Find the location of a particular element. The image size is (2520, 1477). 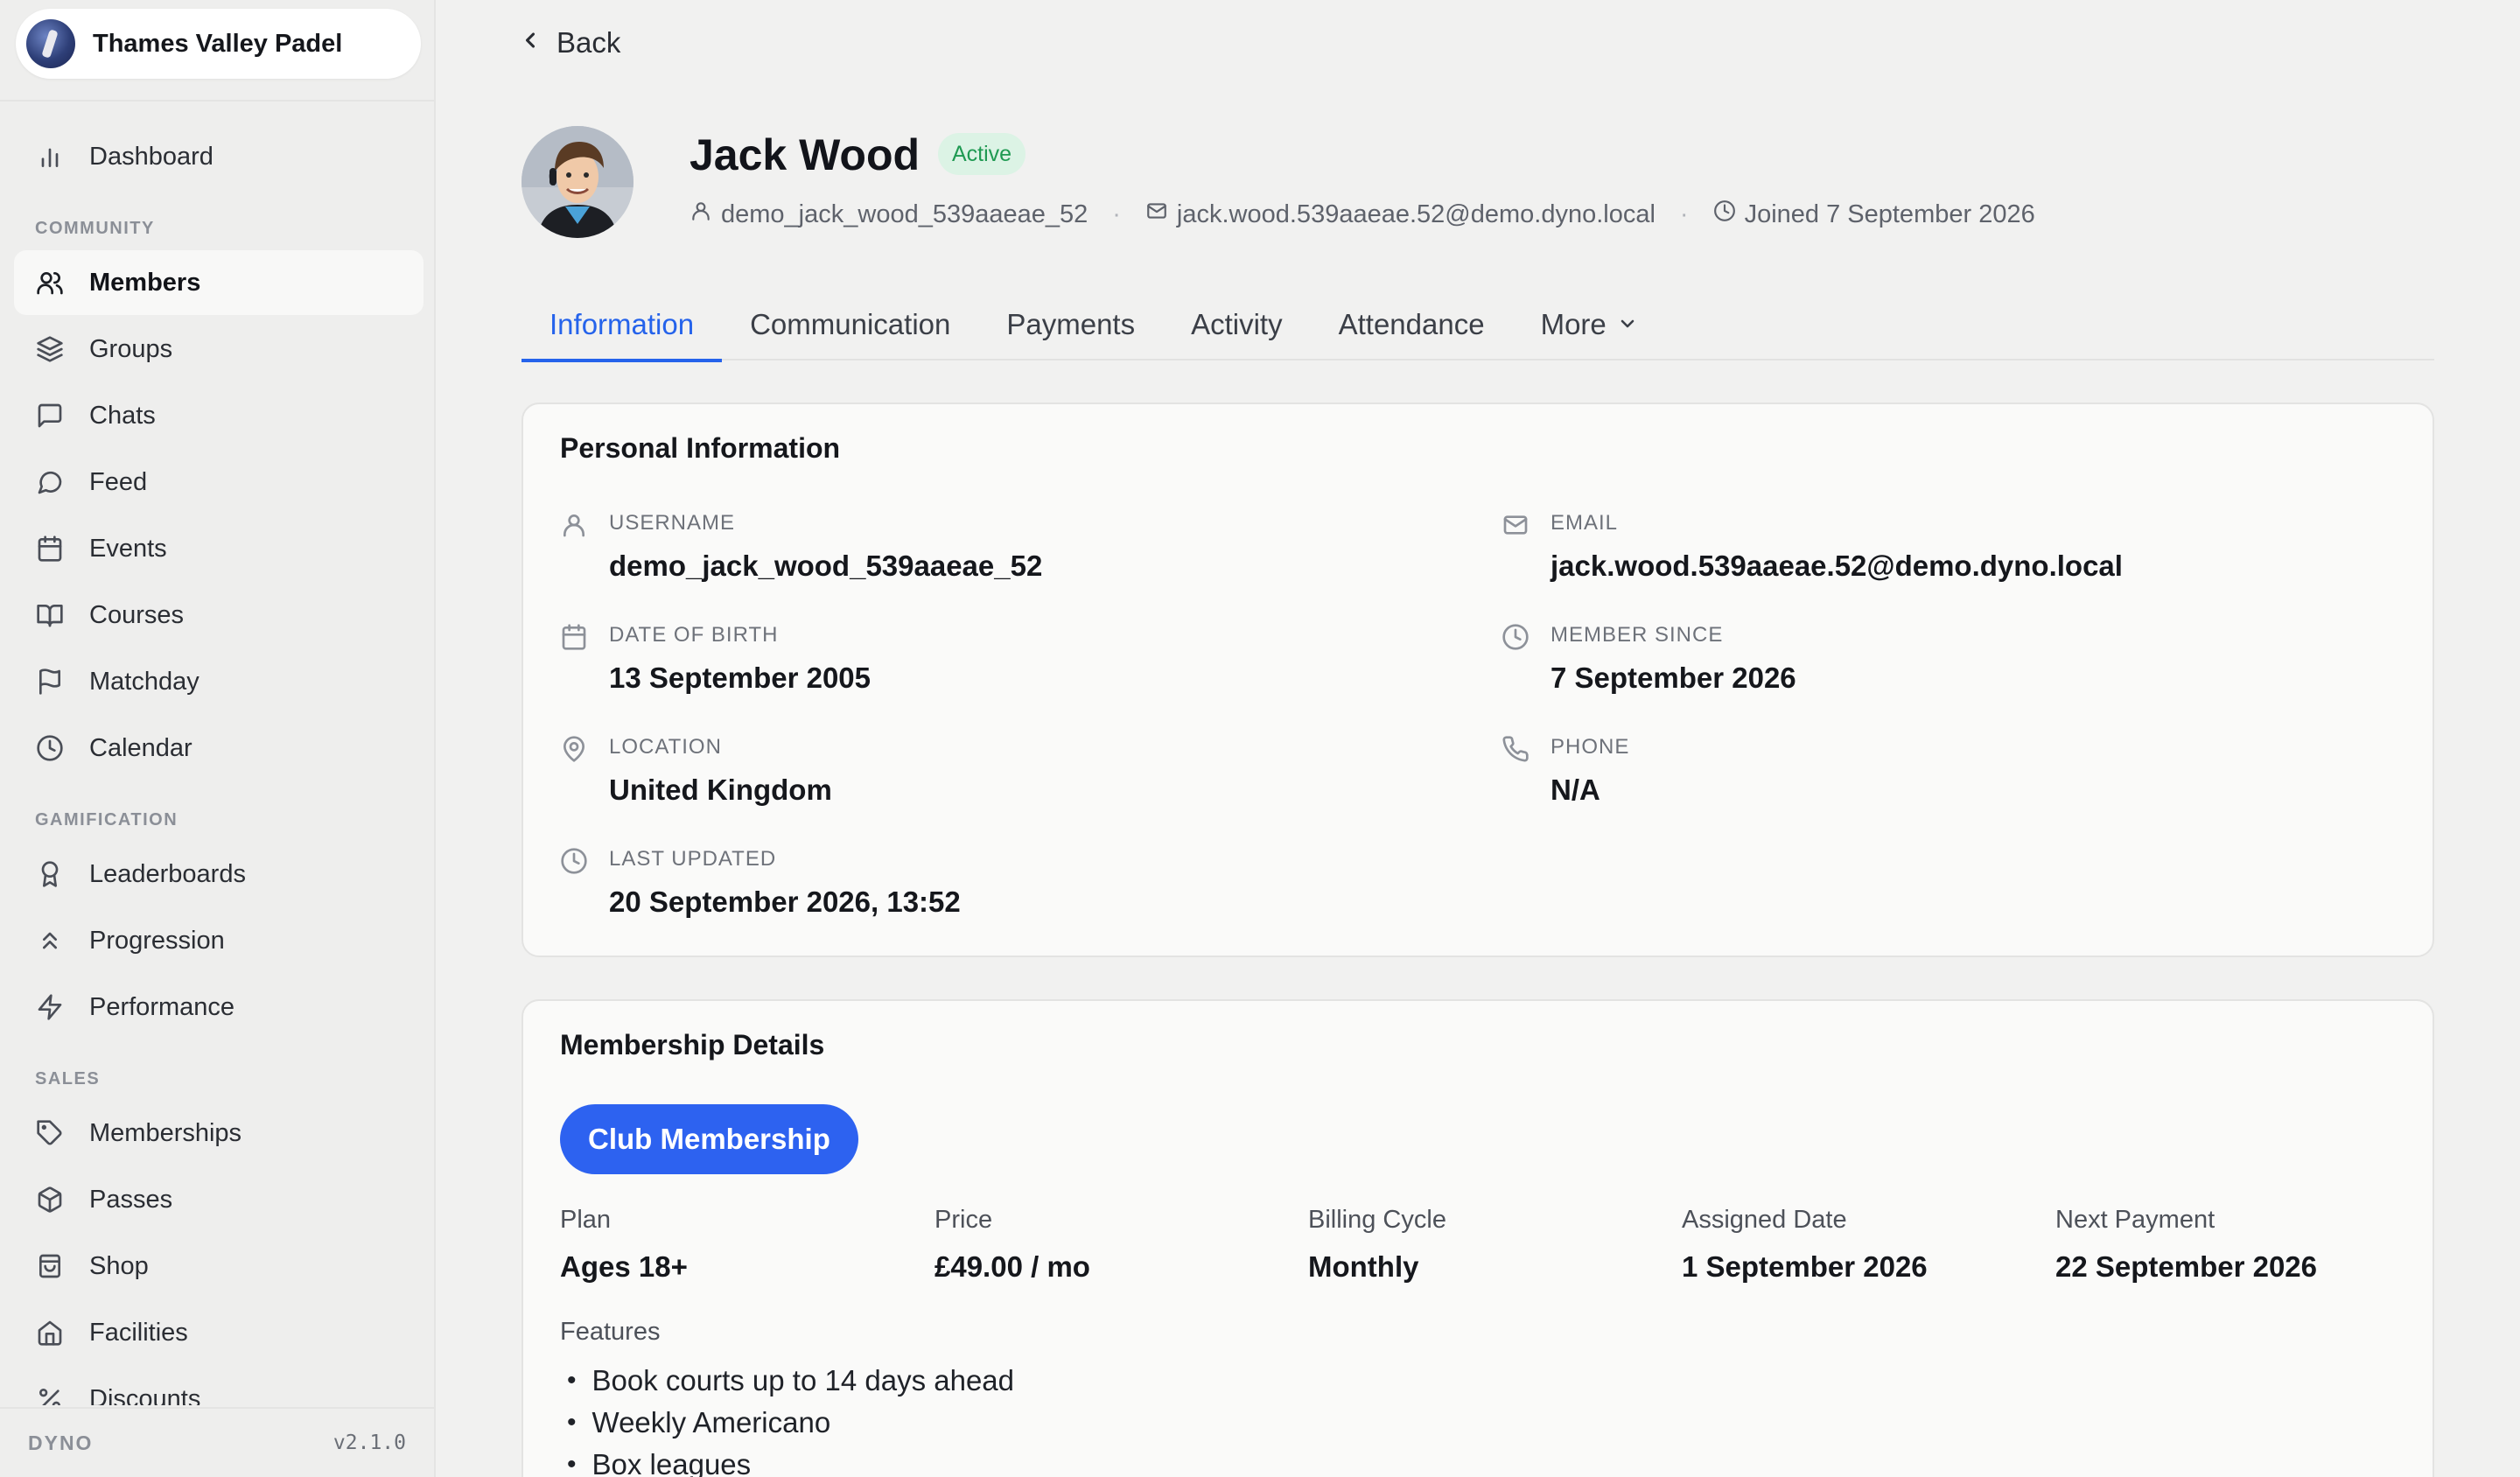

meta-username-text: demo_jack_wood_539aaeae_52 is located at coordinates (904, 214).